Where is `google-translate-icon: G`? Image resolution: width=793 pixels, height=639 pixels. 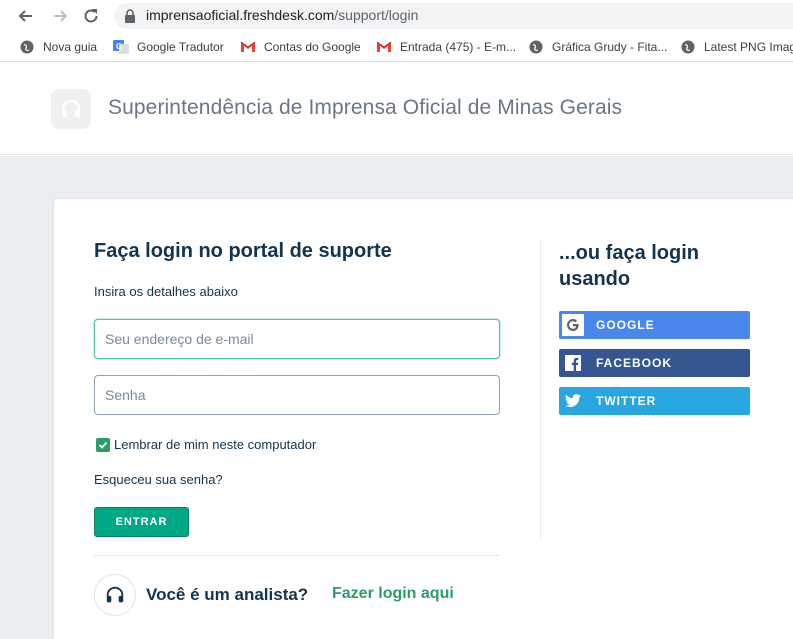
google-translate-icon: G is located at coordinates (121, 47).